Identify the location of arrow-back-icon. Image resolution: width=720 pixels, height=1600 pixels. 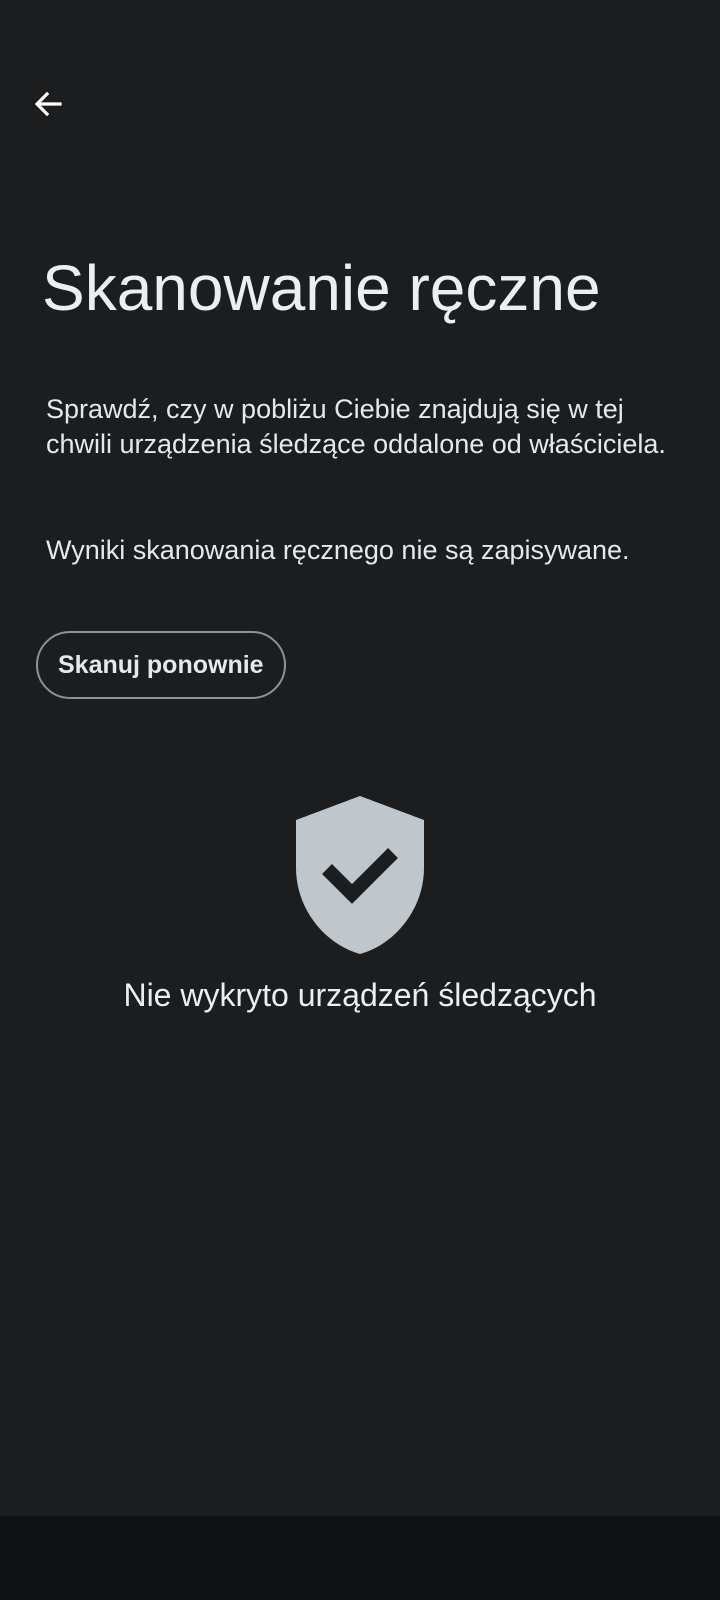
(48, 104).